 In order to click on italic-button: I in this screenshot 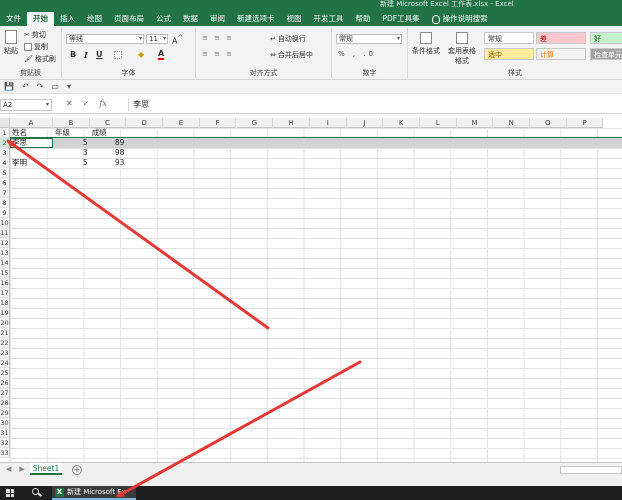, I will do `click(86, 55)`.